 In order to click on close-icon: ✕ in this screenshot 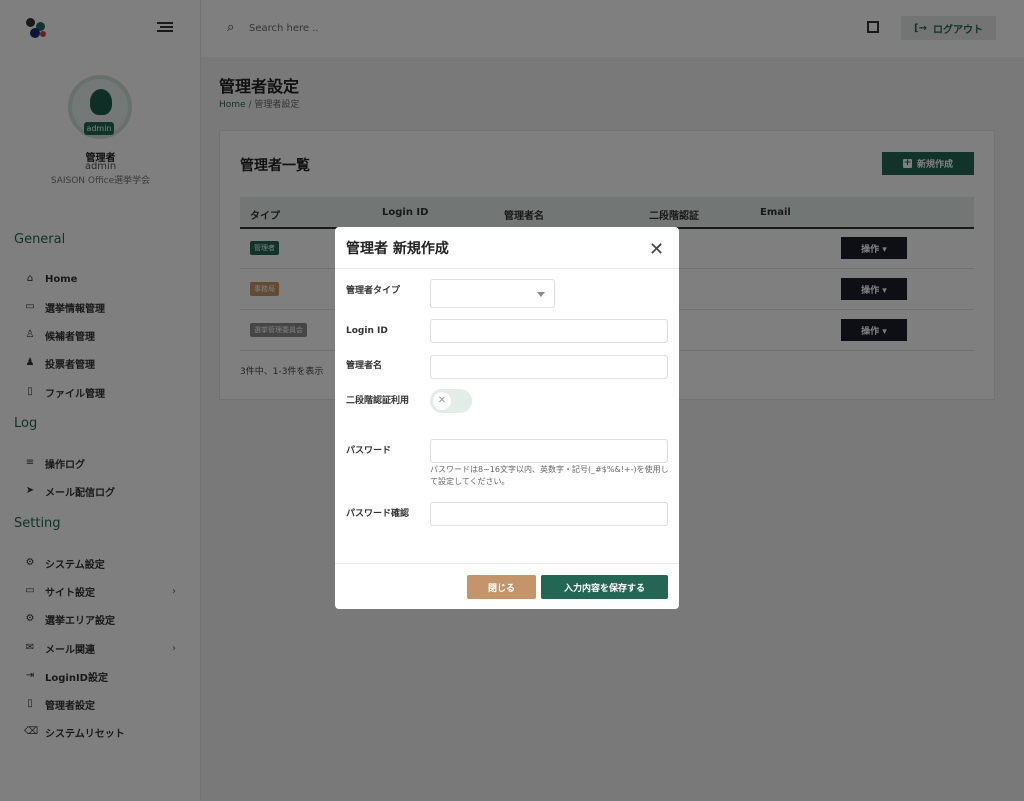, I will do `click(656, 250)`.